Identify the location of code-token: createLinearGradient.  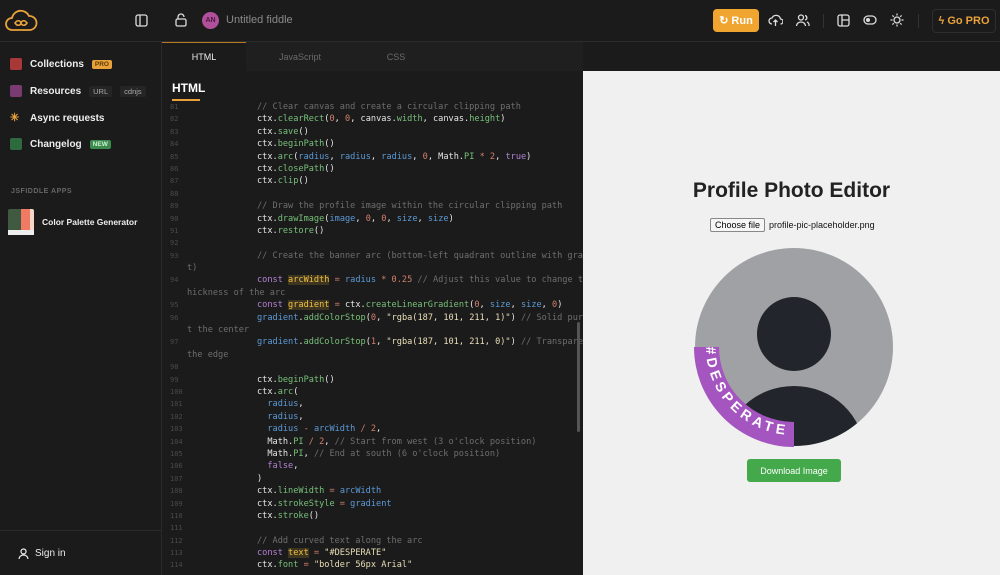
(417, 305).